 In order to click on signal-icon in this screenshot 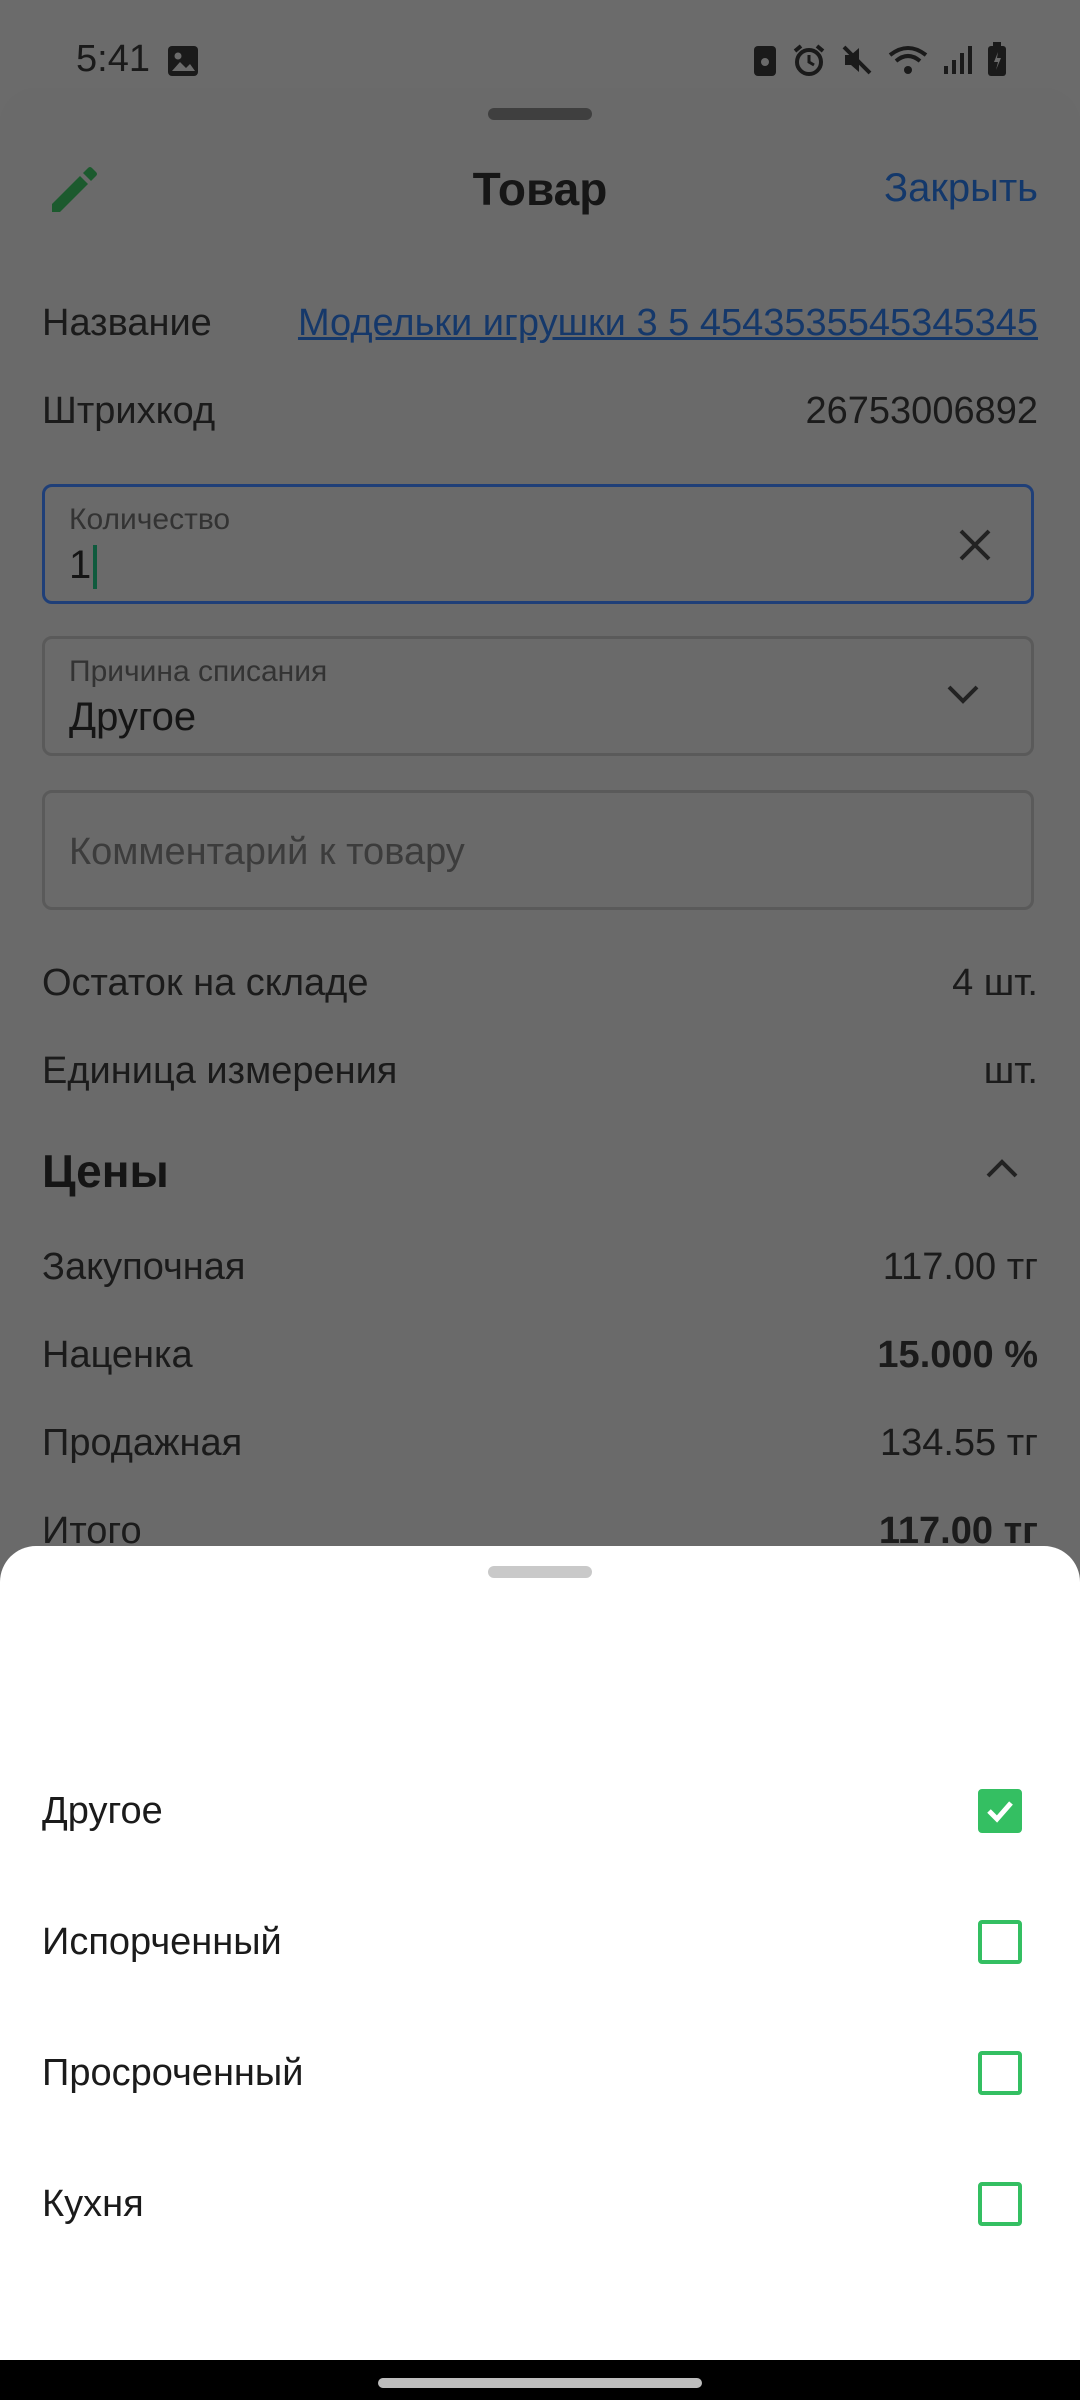, I will do `click(957, 62)`.